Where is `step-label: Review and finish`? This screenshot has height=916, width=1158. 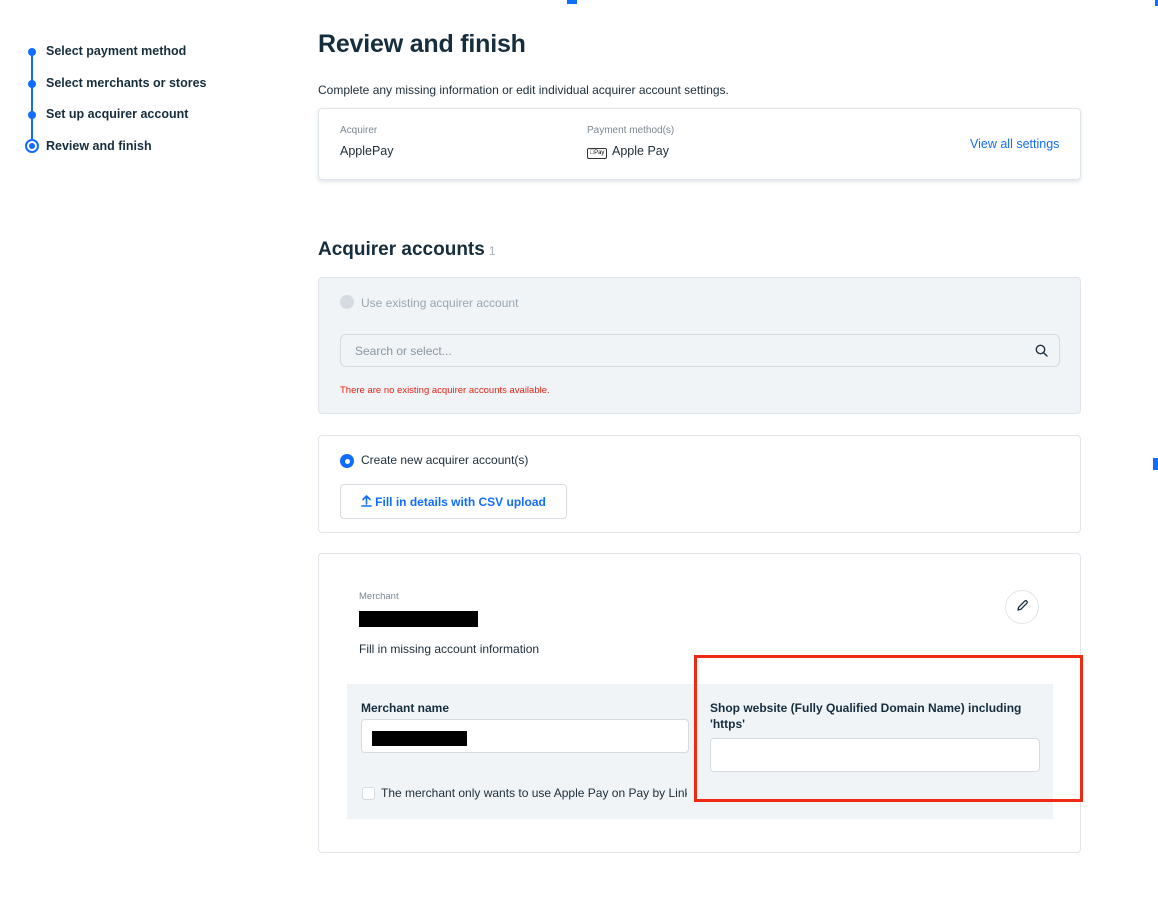 step-label: Review and finish is located at coordinates (99, 145).